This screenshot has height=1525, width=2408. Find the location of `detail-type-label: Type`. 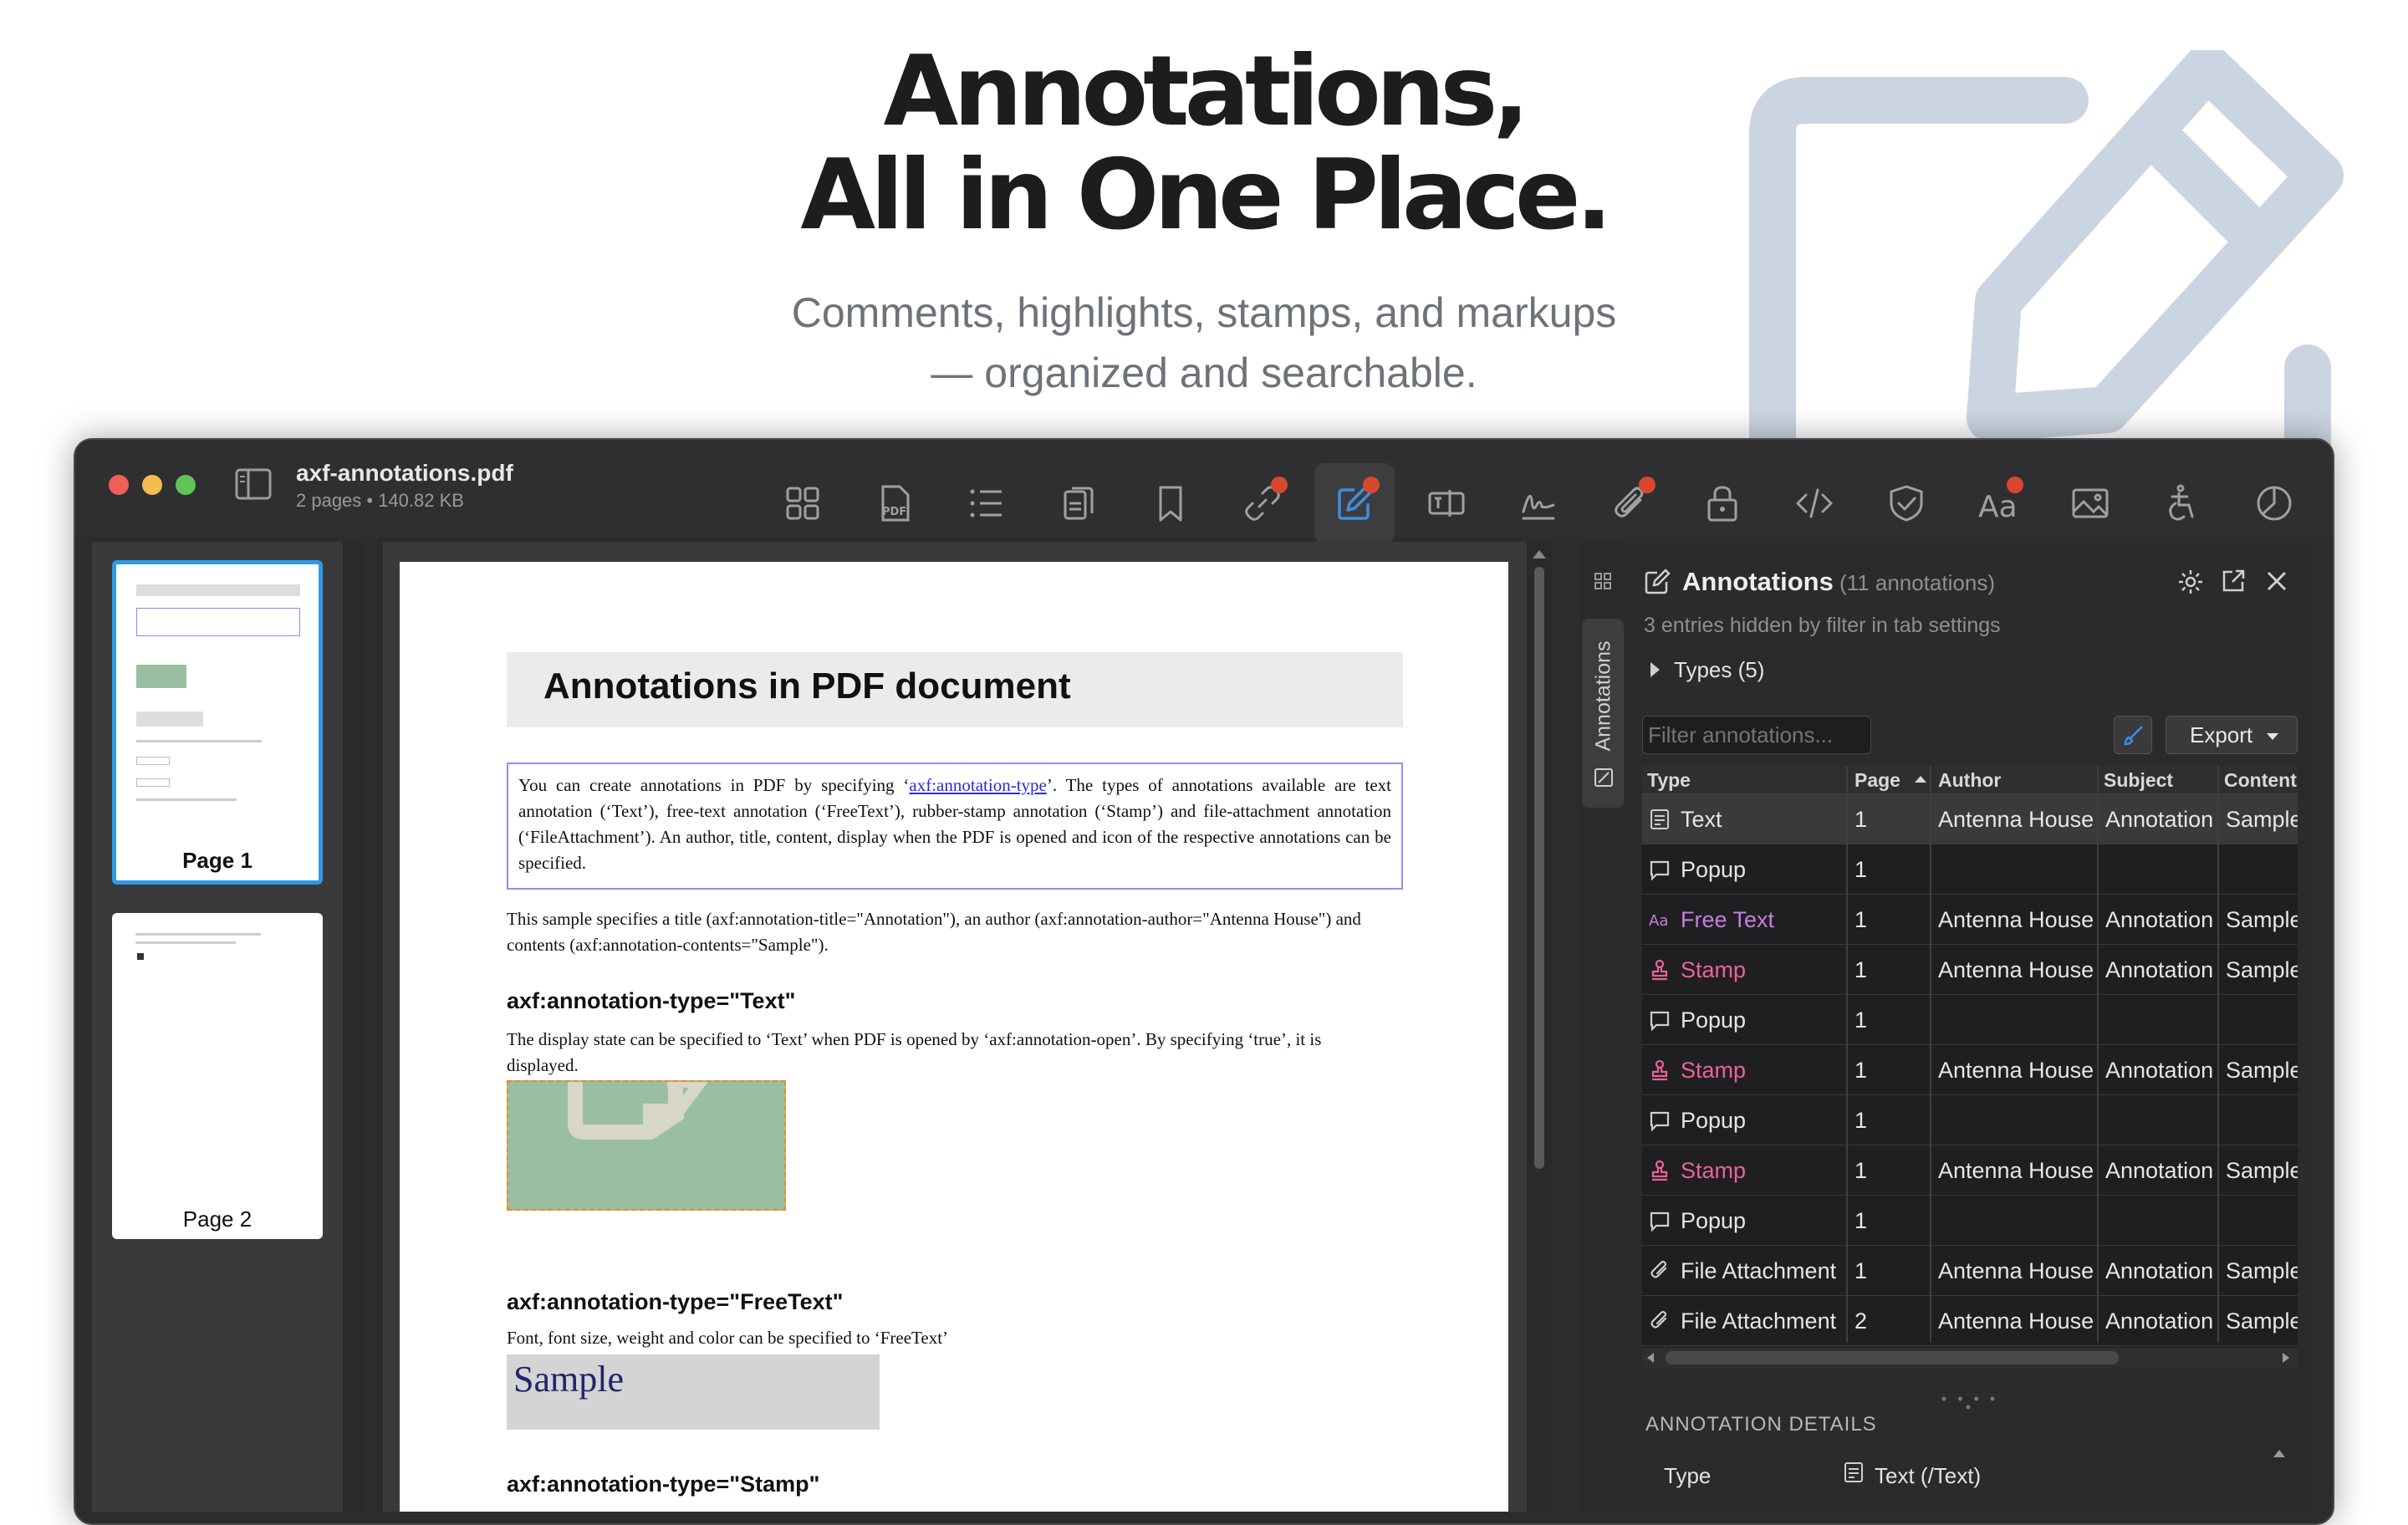

detail-type-label: Type is located at coordinates (1688, 1475).